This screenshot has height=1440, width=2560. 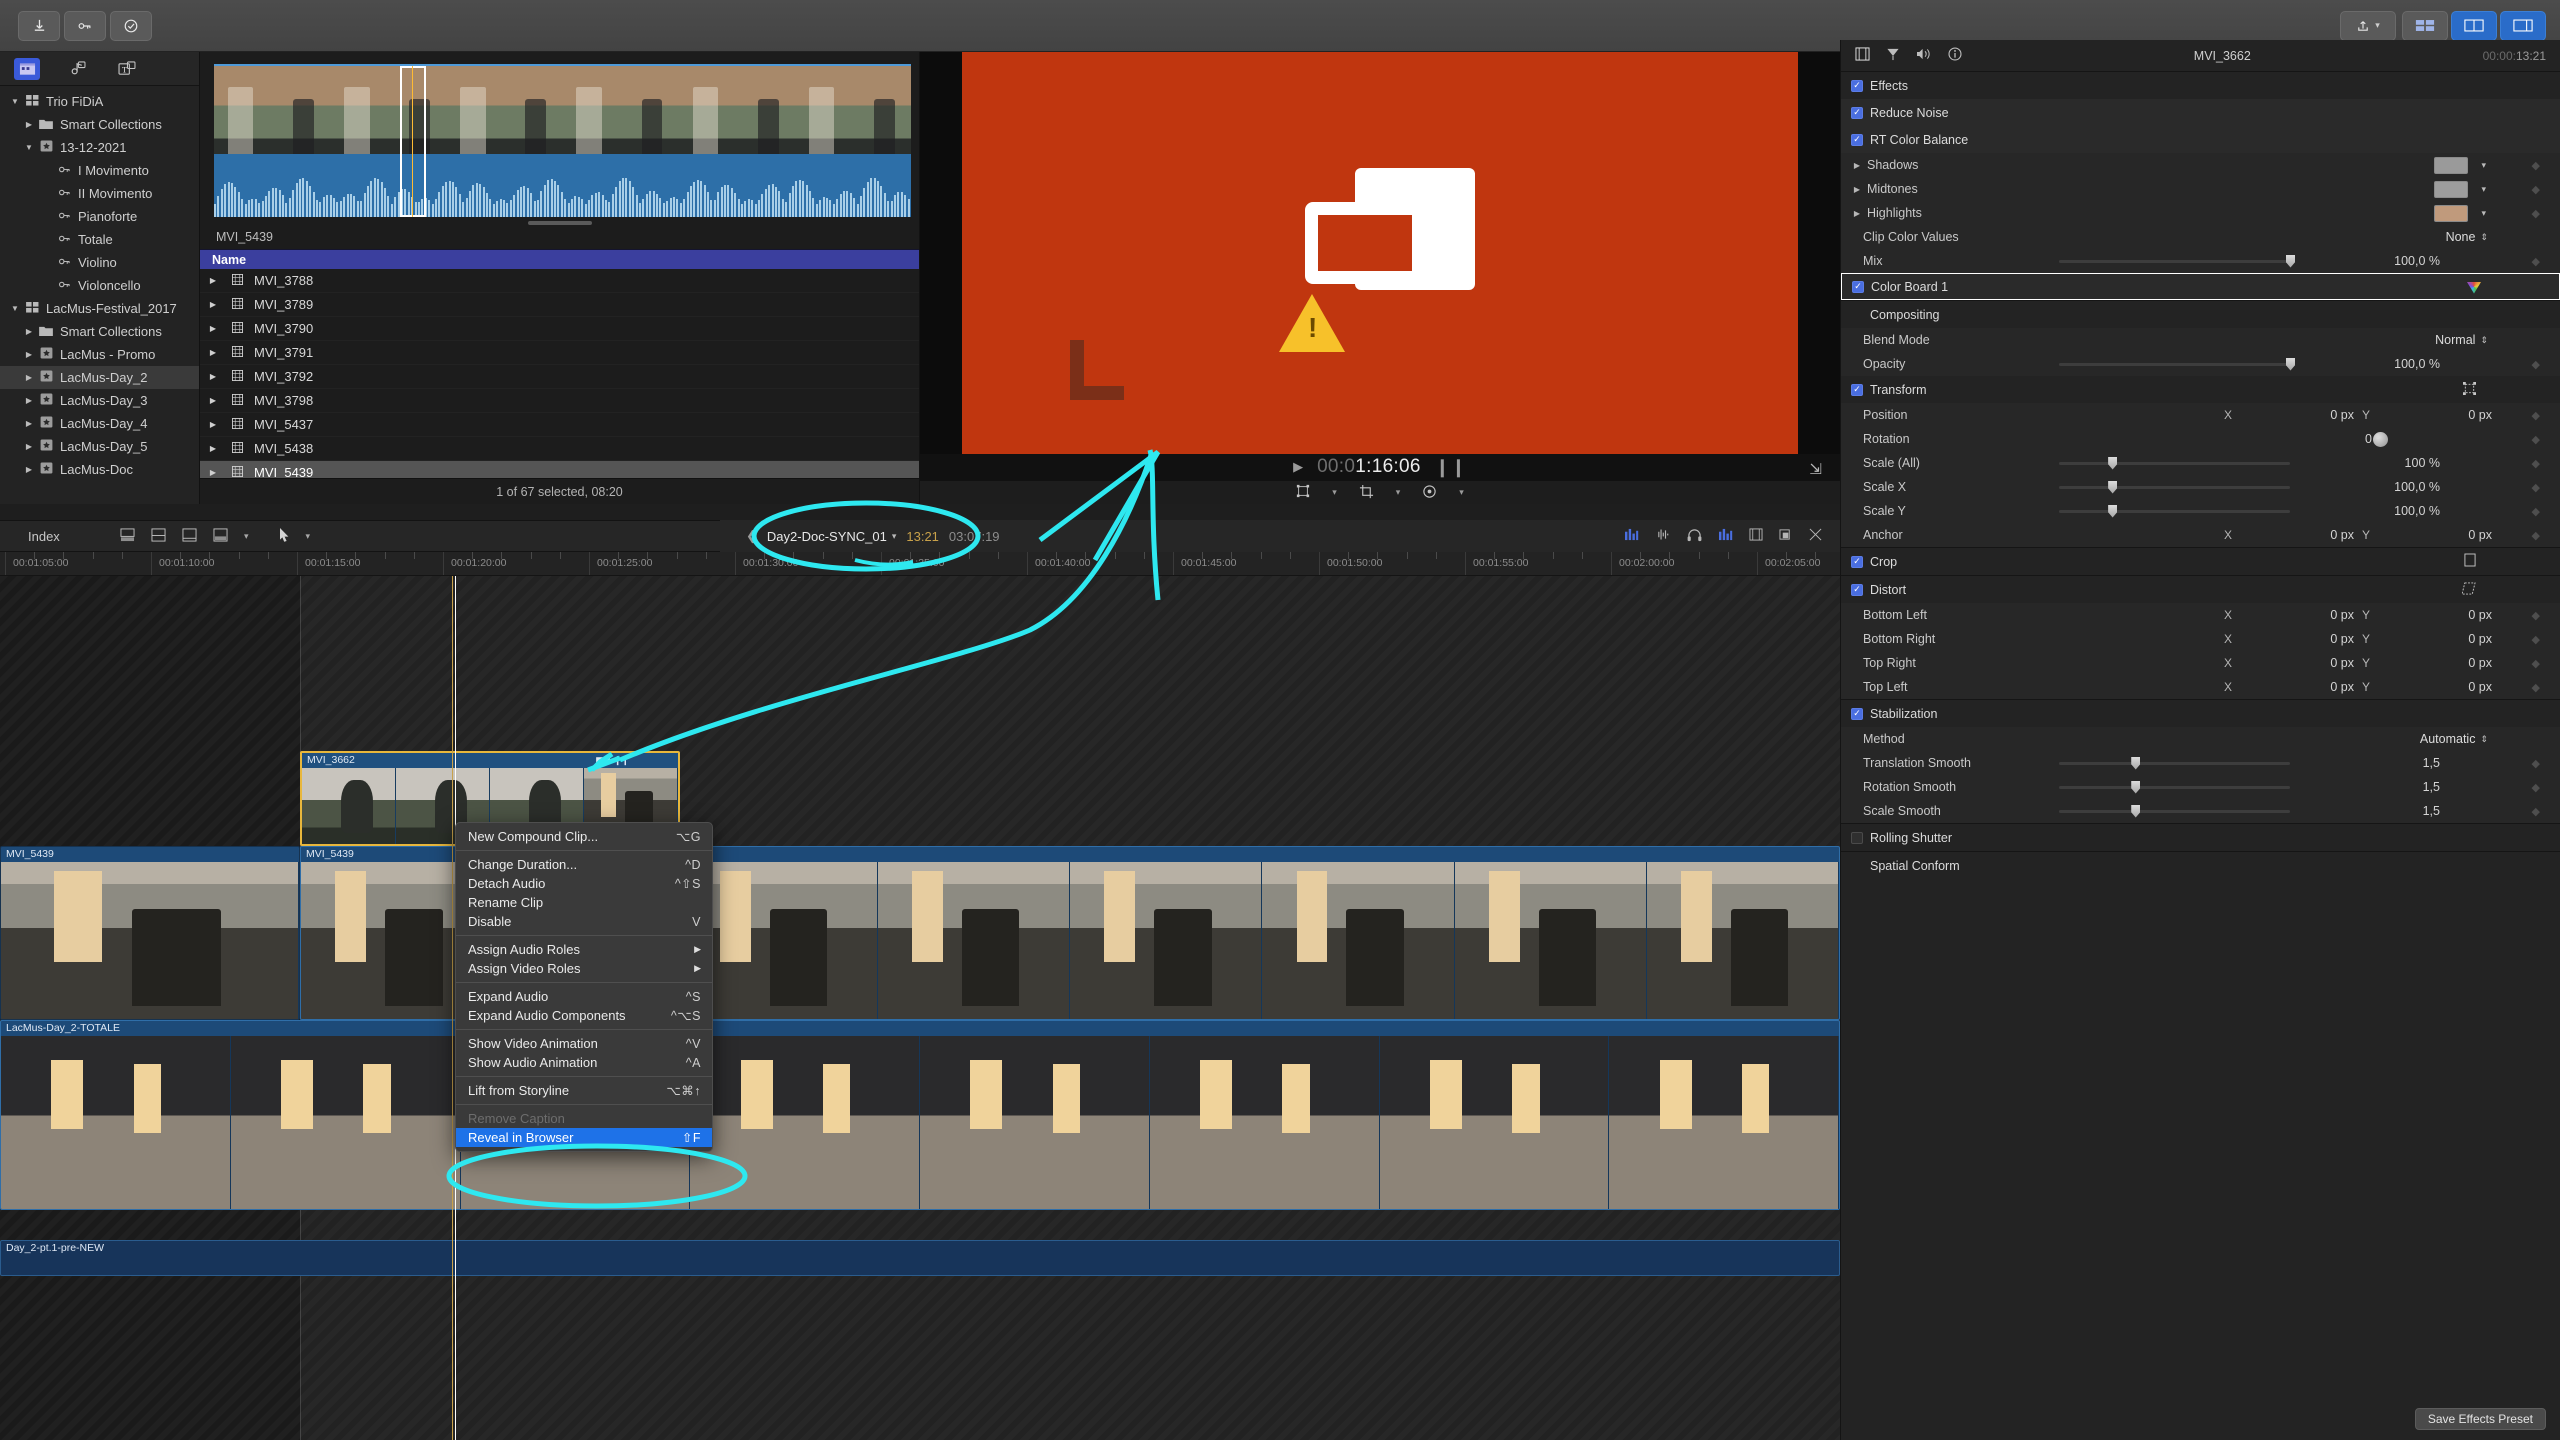 What do you see at coordinates (99, 147) in the screenshot?
I see `sidebar-item-13-12-2021: ▼ 13-12-2021` at bounding box center [99, 147].